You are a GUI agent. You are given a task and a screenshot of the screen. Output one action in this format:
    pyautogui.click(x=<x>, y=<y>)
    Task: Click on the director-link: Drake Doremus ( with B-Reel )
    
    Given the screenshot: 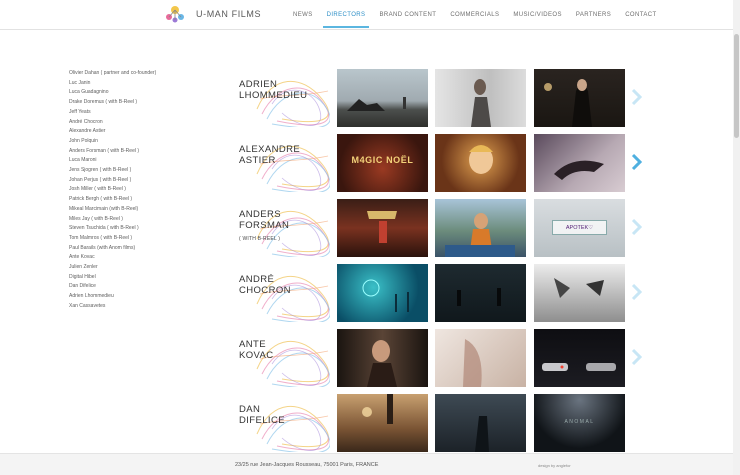 What is the action you would take?
    pyautogui.click(x=112, y=103)
    